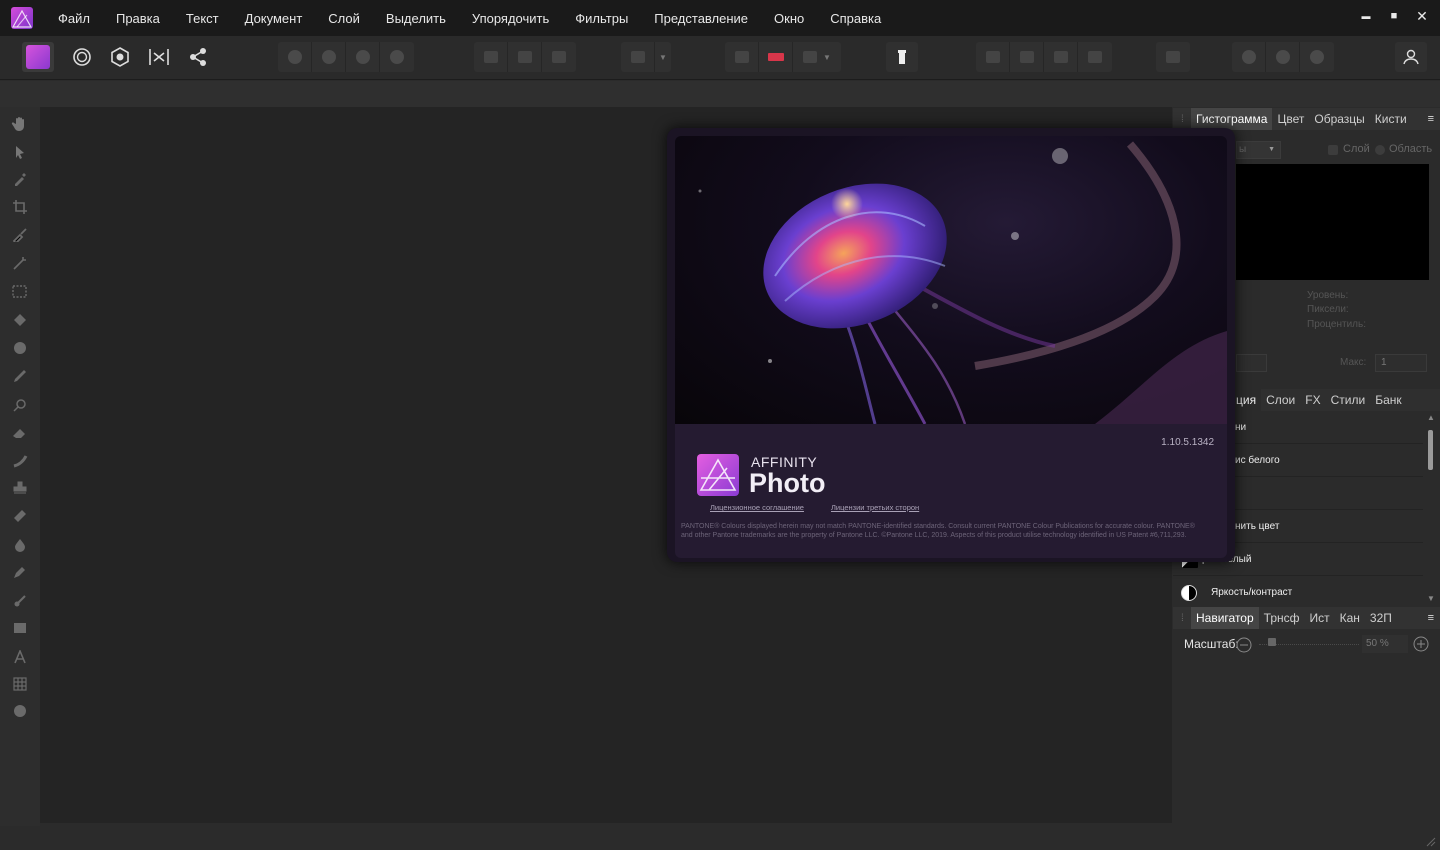 Image resolution: width=1440 pixels, height=850 pixels. What do you see at coordinates (1249, 57) in the screenshot?
I see `add-button` at bounding box center [1249, 57].